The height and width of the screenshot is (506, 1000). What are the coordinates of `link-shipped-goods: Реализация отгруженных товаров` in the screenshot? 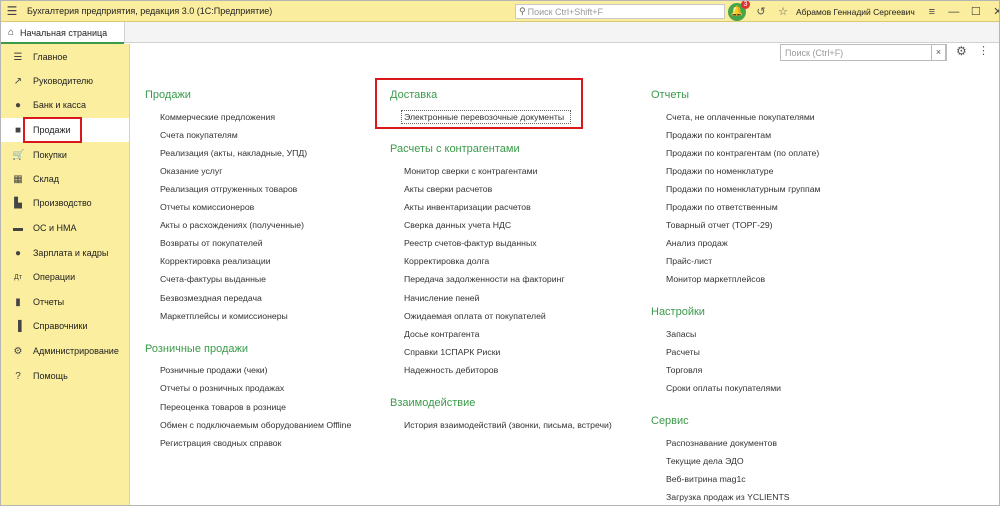 It's located at (228, 189).